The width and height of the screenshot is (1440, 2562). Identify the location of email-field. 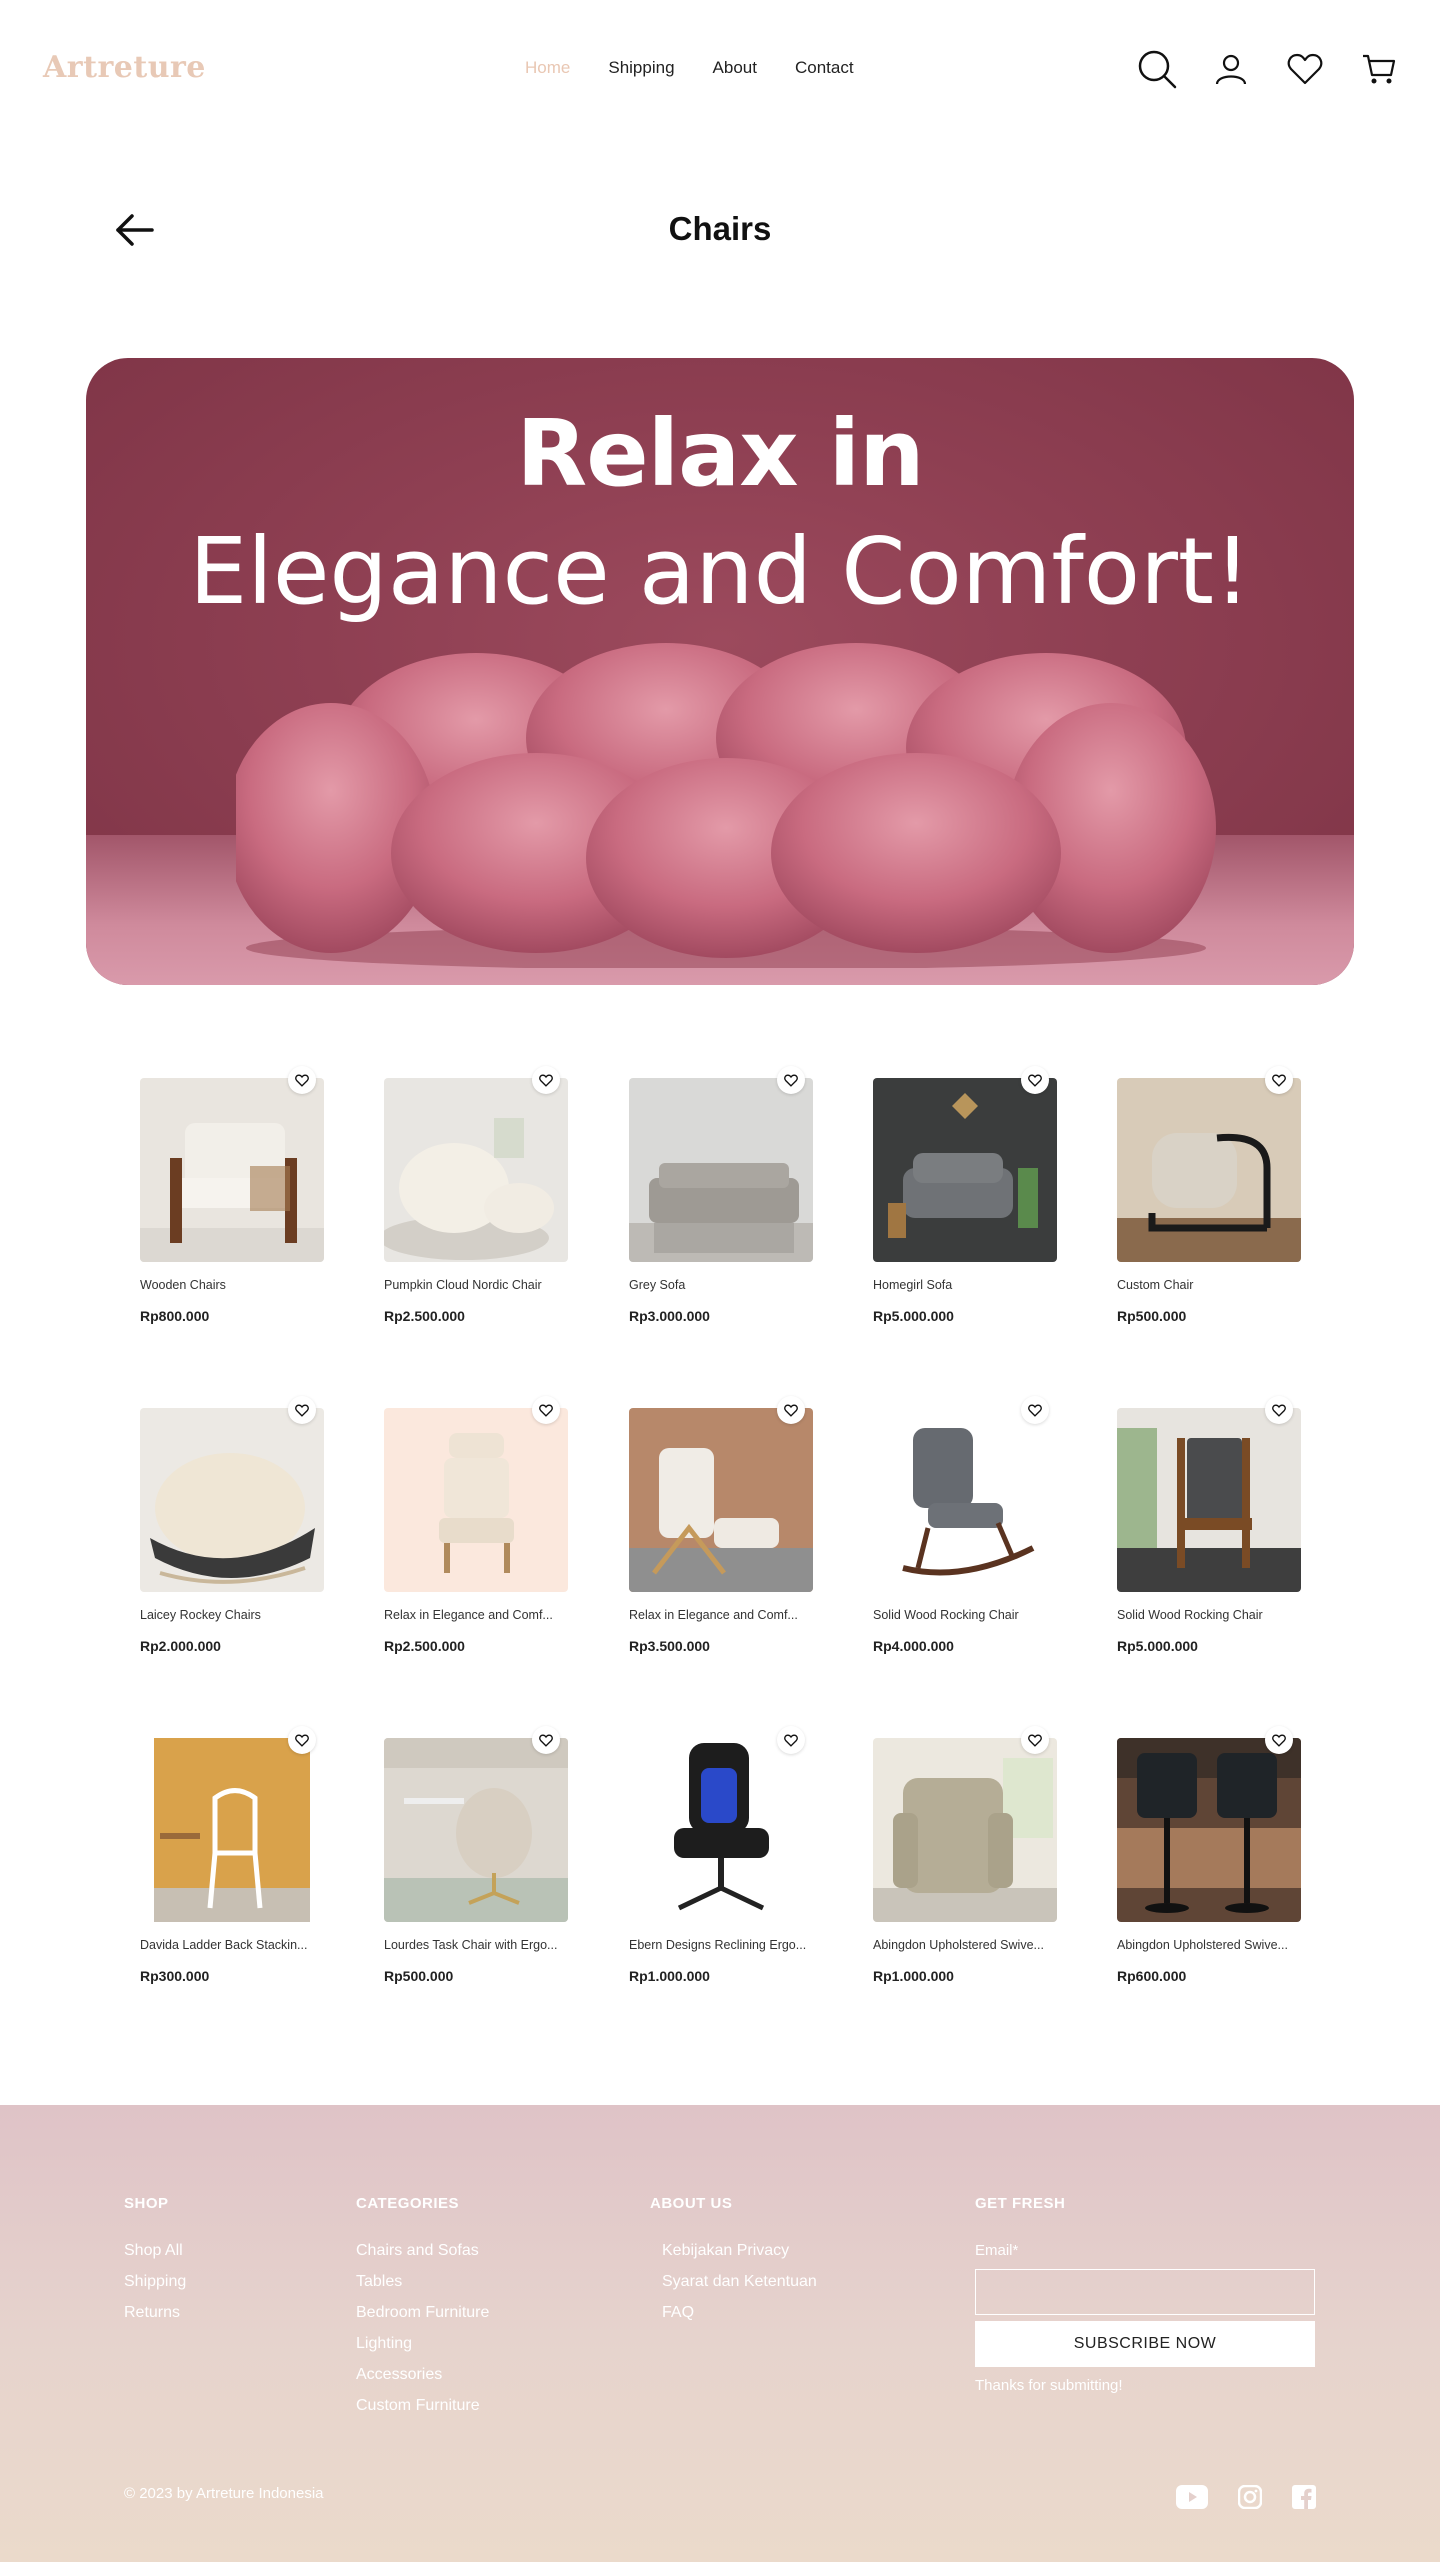
(1145, 2292).